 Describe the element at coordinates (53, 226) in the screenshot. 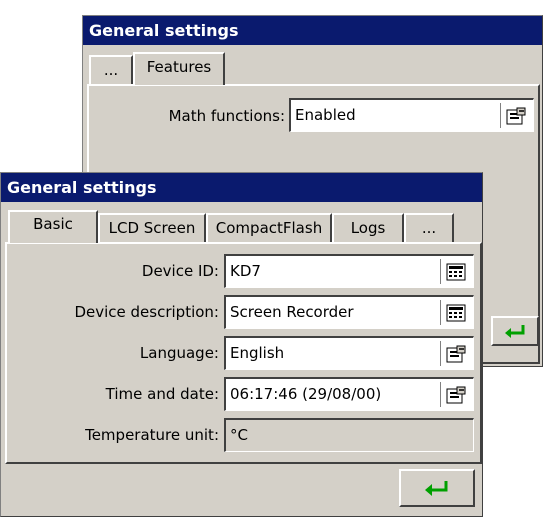

I see `tab-basic: Basic` at that location.